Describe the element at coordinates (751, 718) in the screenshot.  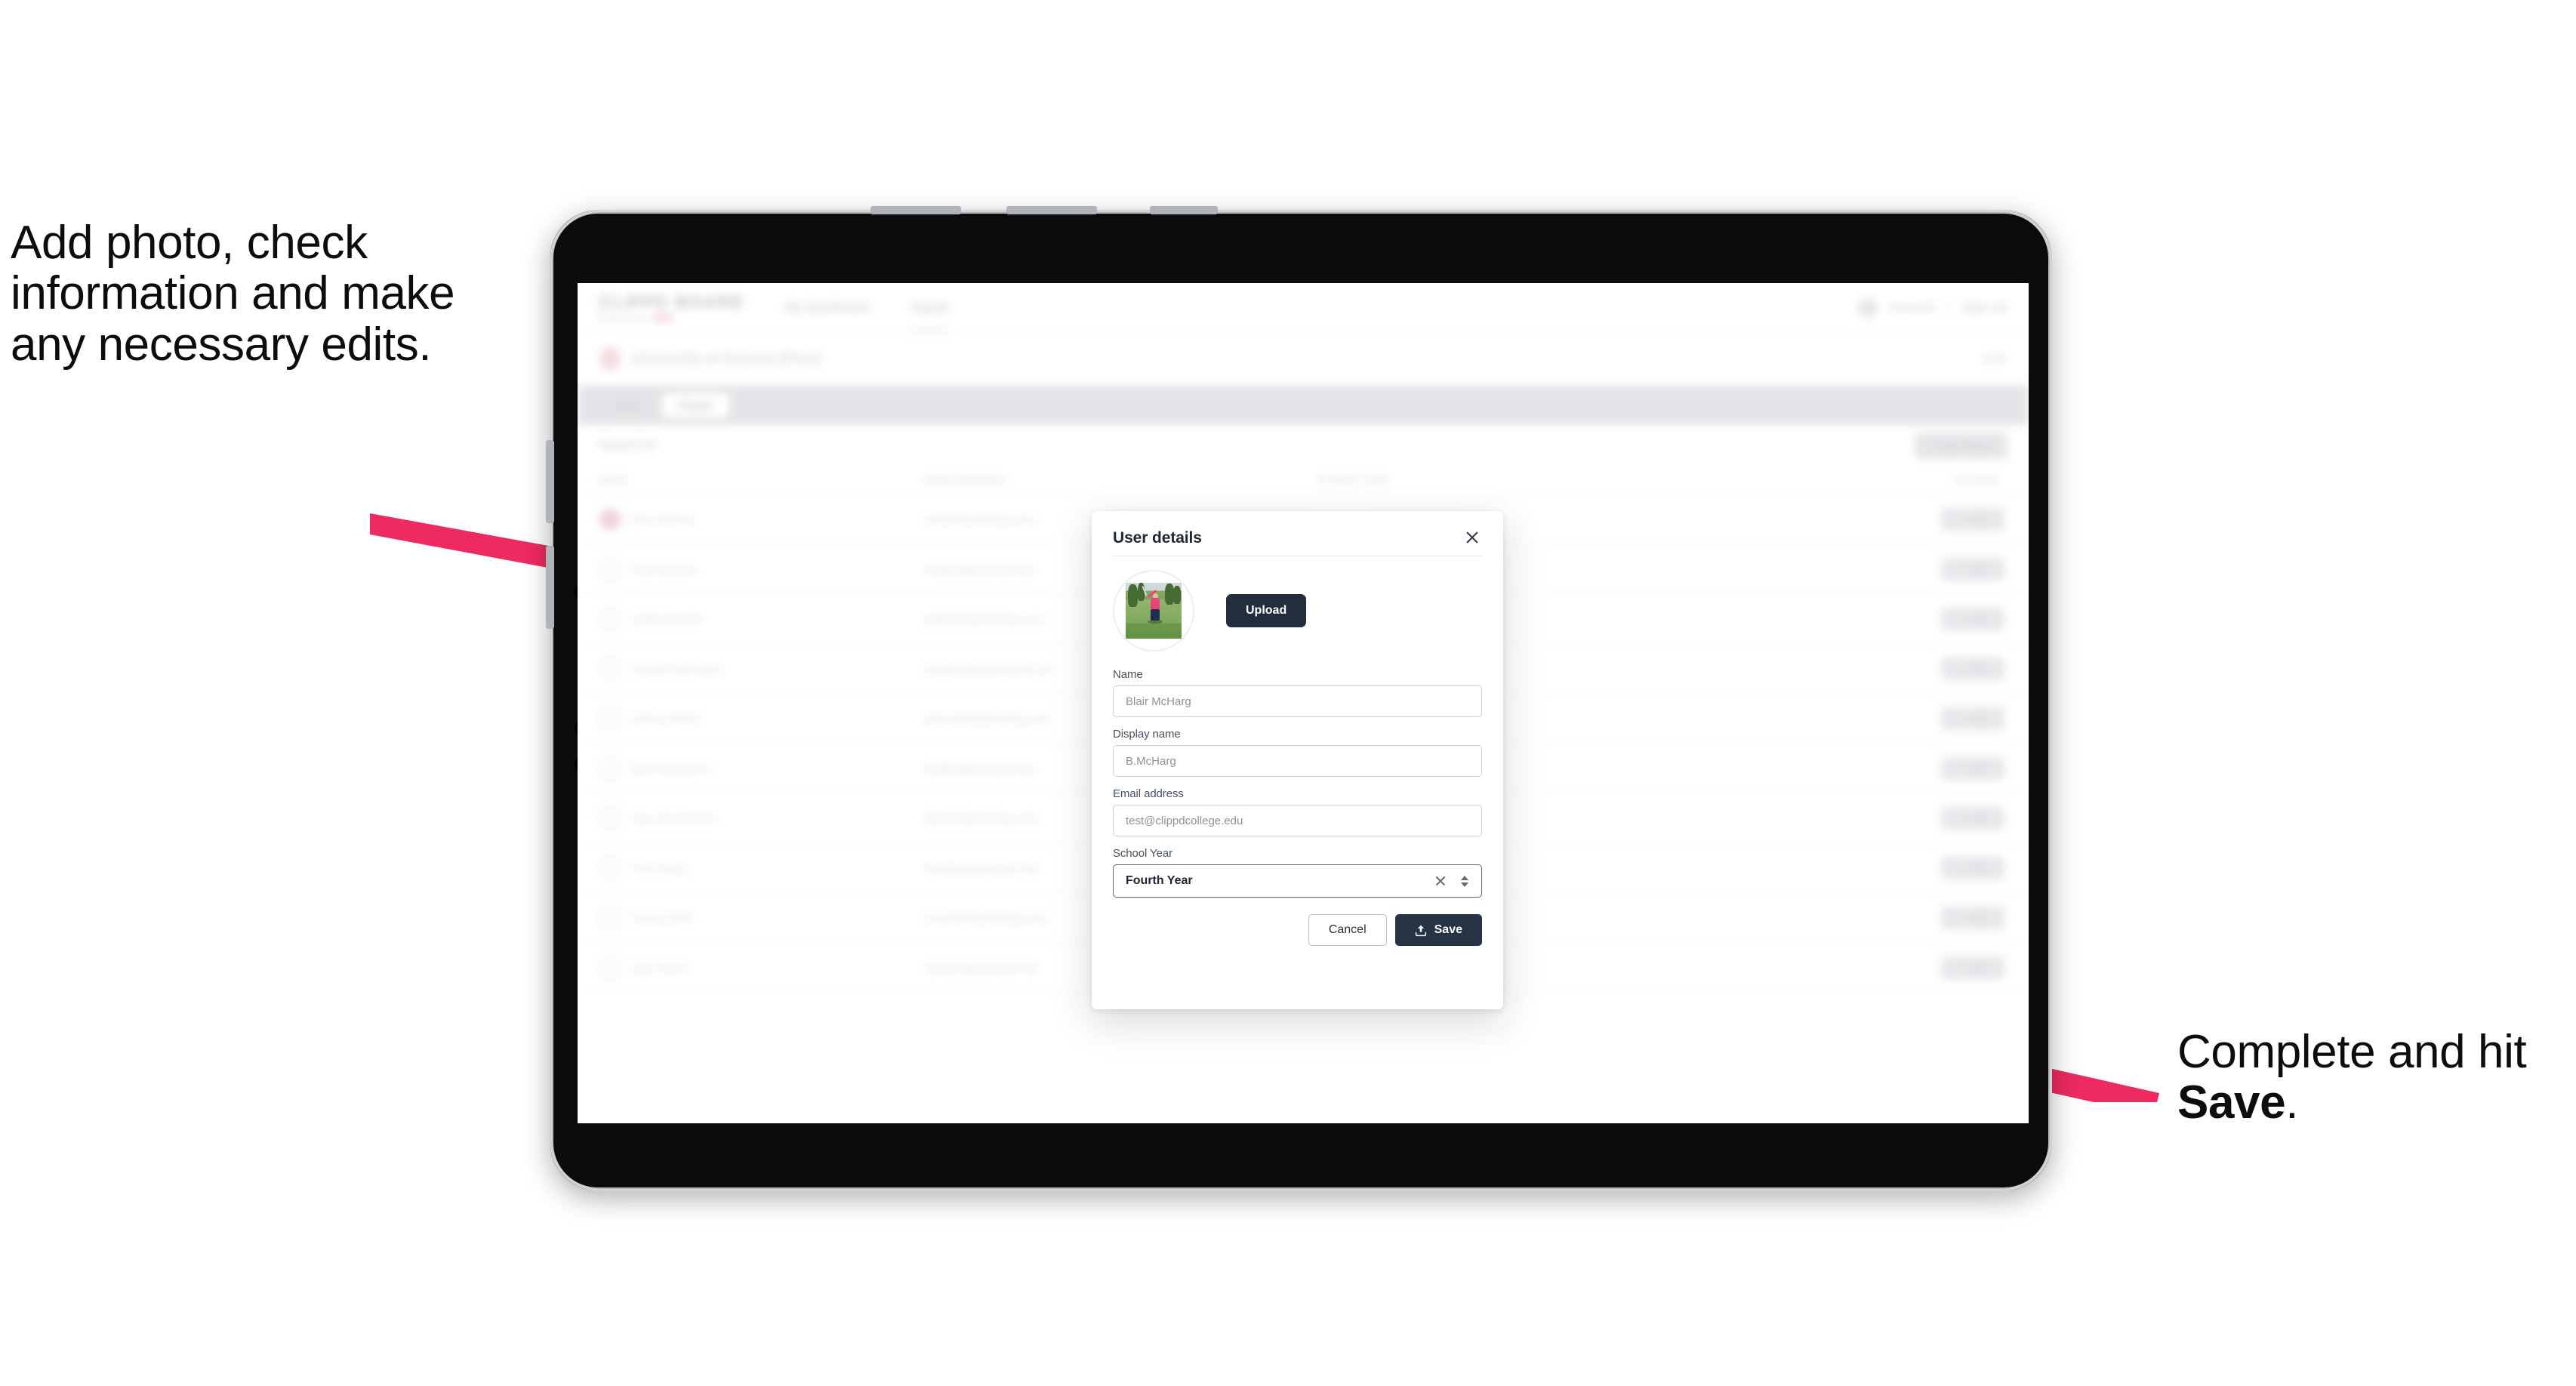
I see `cell-name: Johnny Walker` at that location.